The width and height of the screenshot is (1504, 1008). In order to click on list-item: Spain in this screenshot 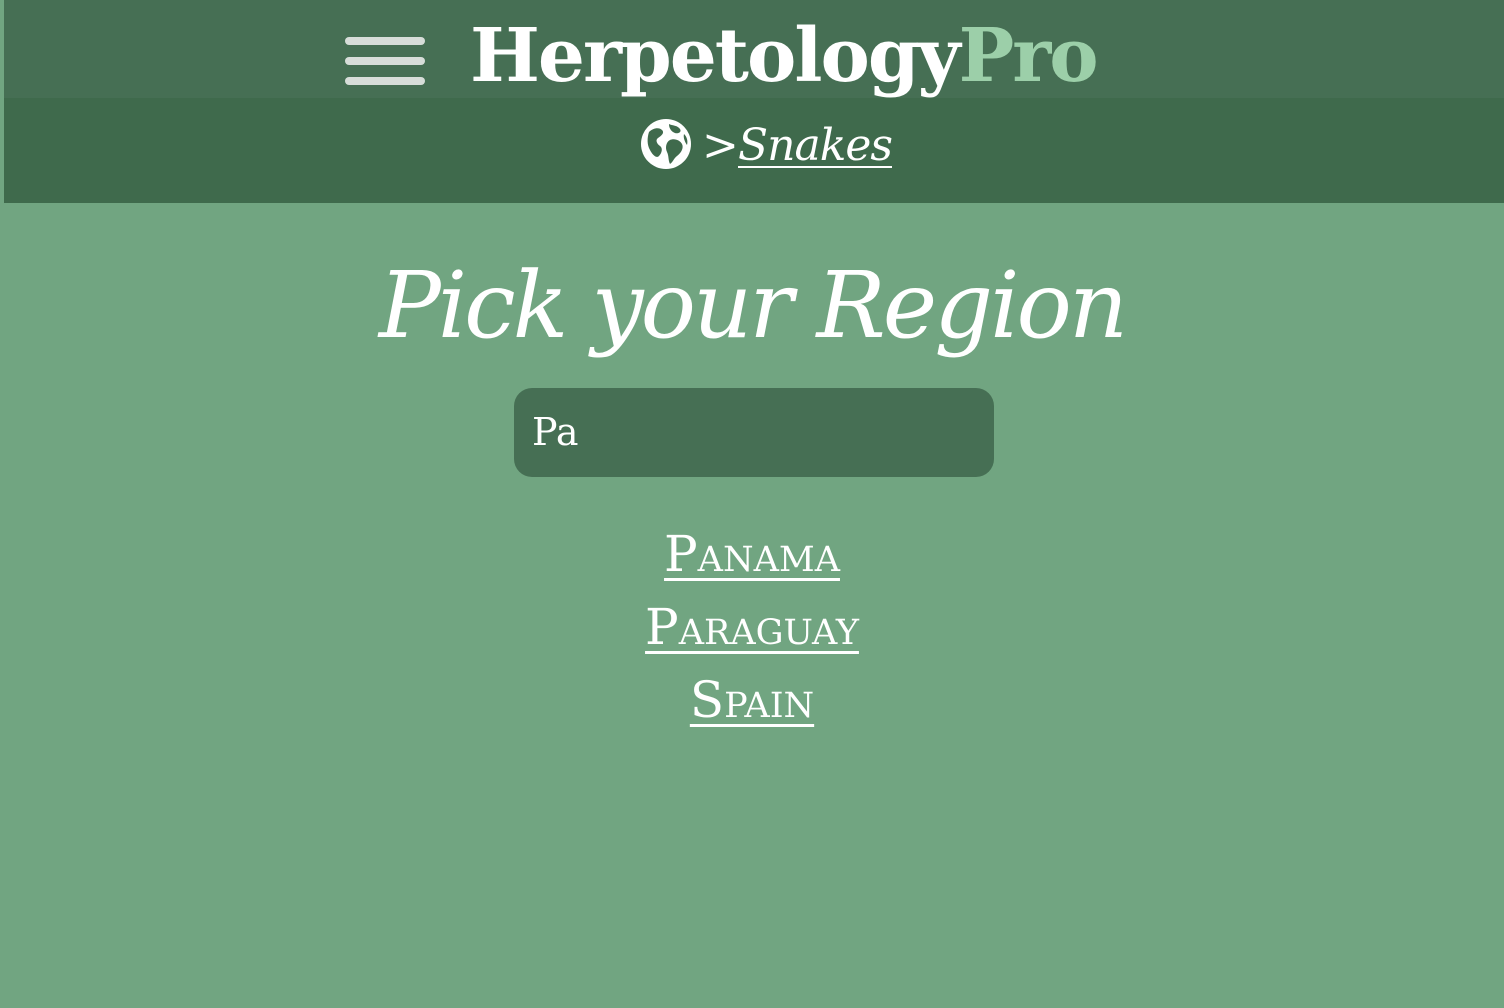, I will do `click(752, 700)`.